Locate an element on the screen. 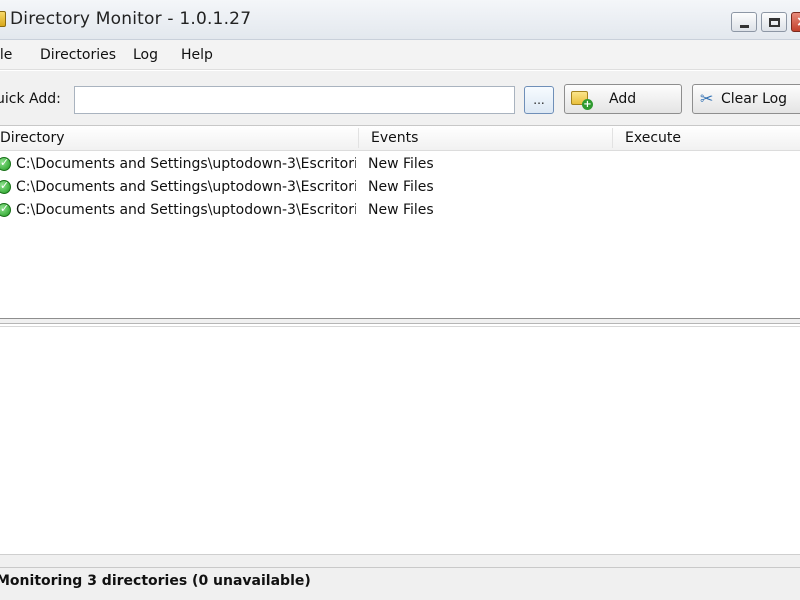 This screenshot has height=600, width=800. folder-add-icon is located at coordinates (582, 100).